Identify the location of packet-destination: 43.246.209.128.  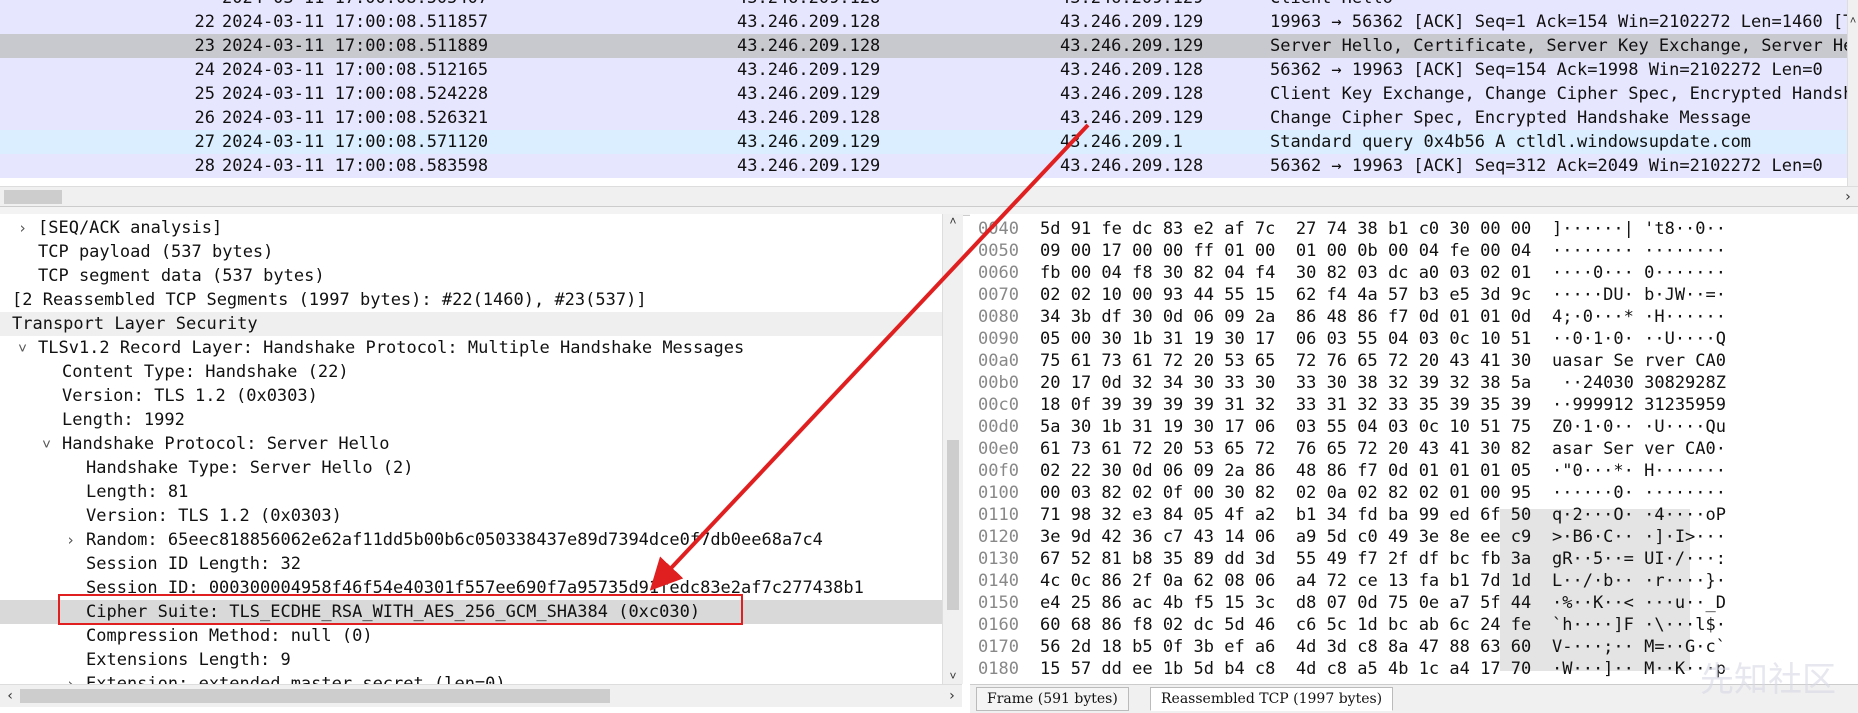
(1132, 70).